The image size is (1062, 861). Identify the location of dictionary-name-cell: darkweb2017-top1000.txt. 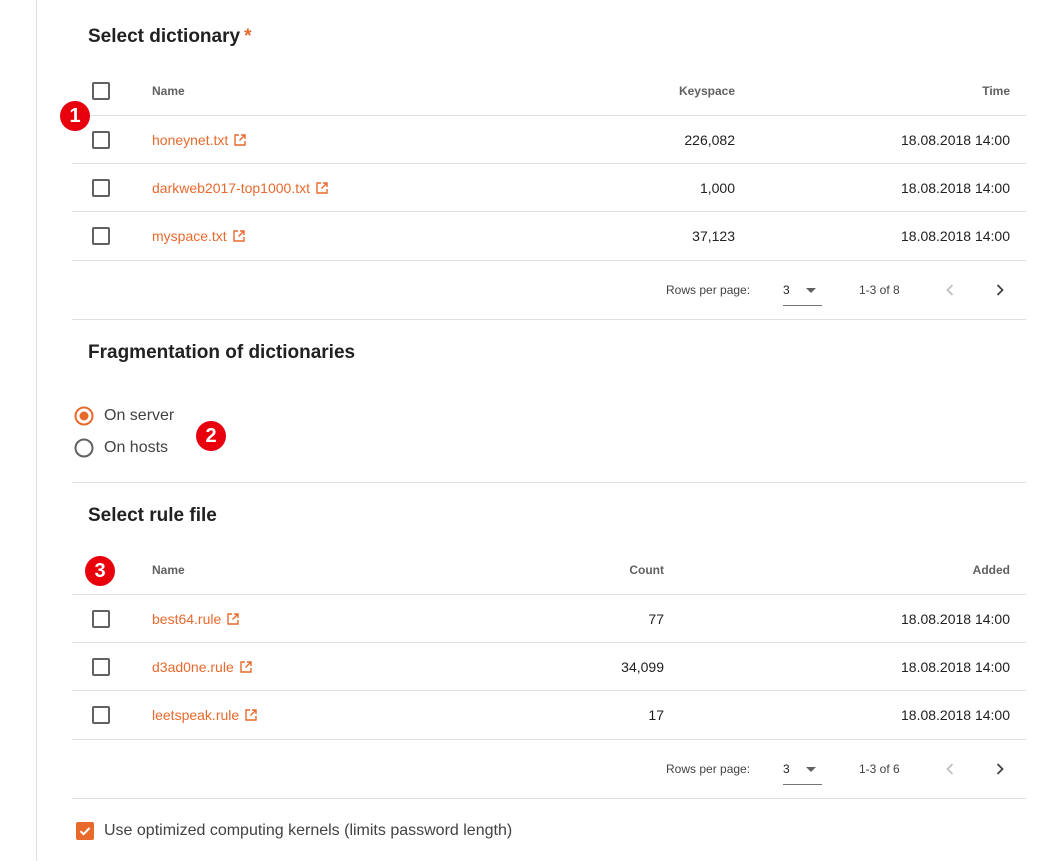
(240, 188).